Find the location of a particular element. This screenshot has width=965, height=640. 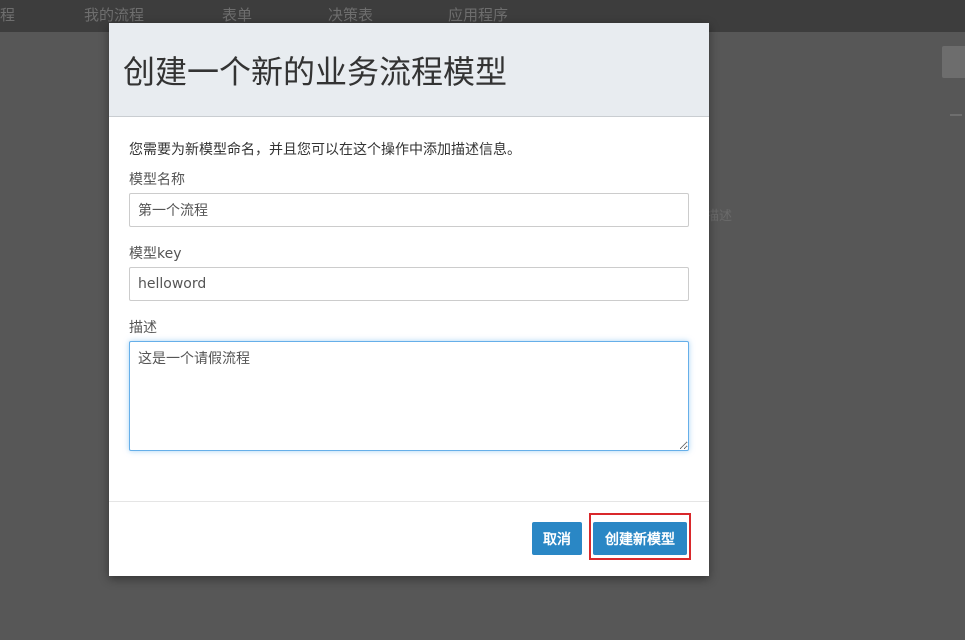

footer-divider is located at coordinates (409, 501).